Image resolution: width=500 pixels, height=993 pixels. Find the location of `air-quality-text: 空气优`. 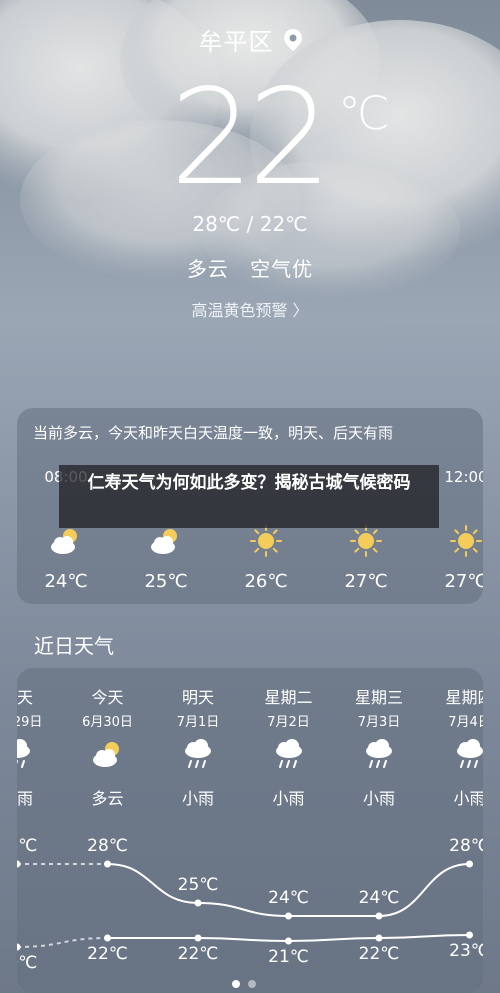

air-quality-text: 空气优 is located at coordinates (281, 269).